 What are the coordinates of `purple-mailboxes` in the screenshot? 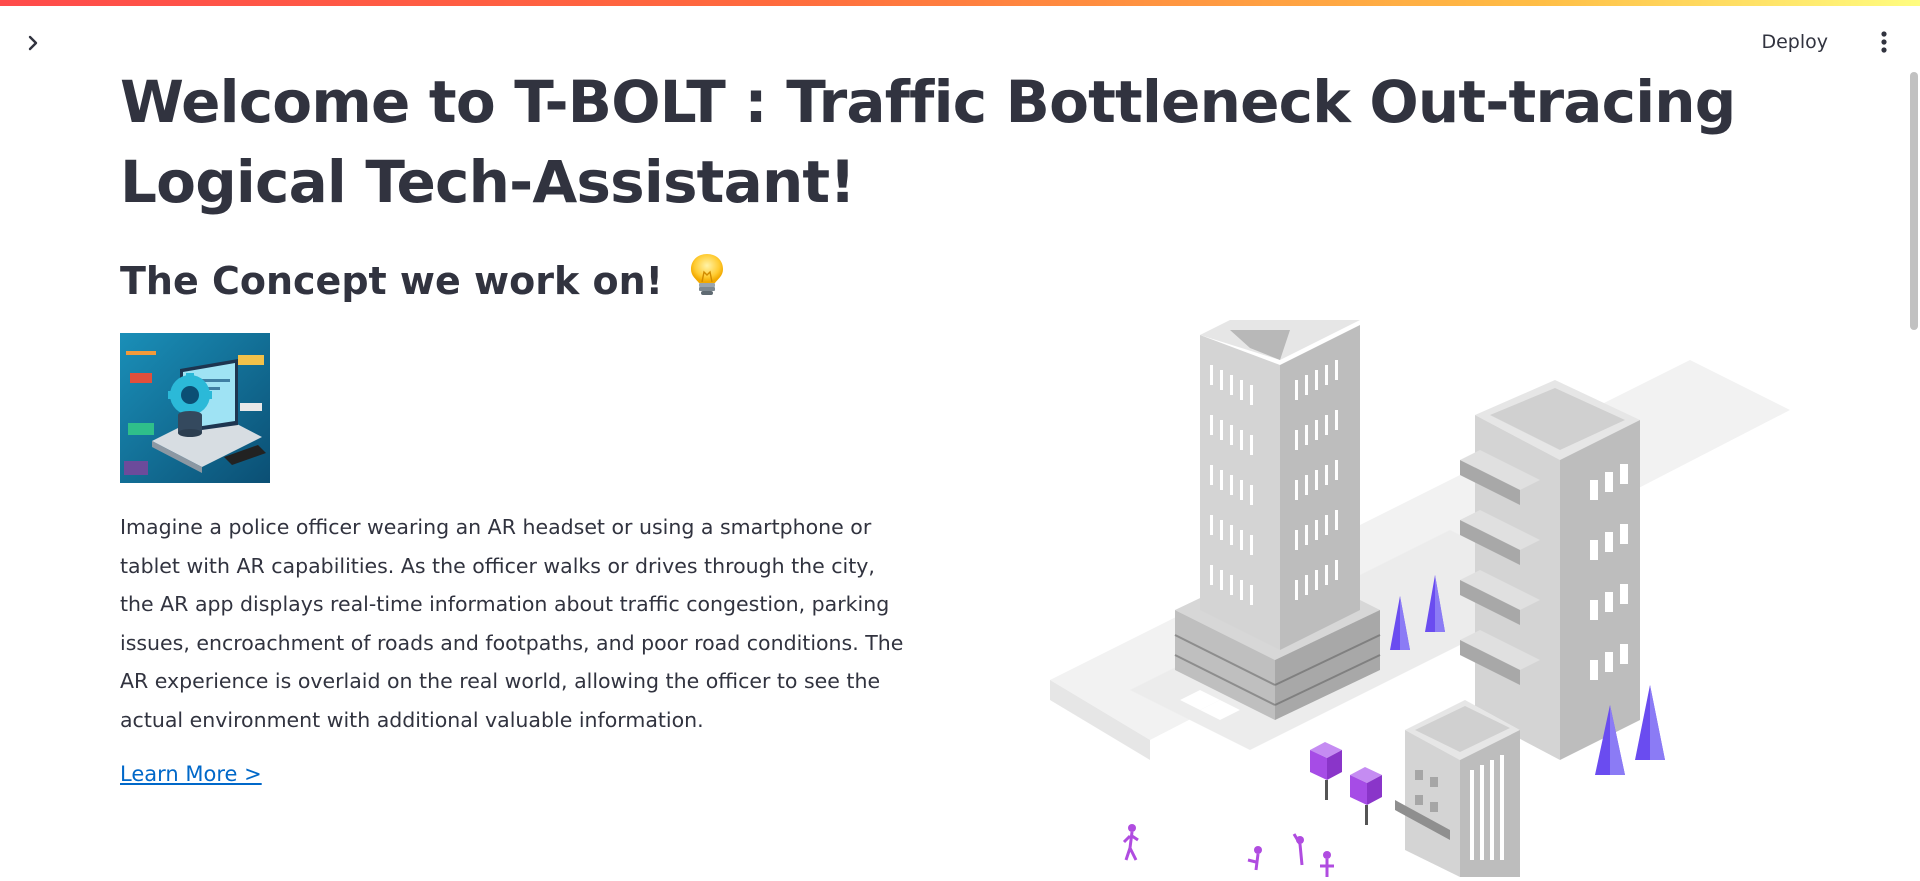 It's located at (1346, 783).